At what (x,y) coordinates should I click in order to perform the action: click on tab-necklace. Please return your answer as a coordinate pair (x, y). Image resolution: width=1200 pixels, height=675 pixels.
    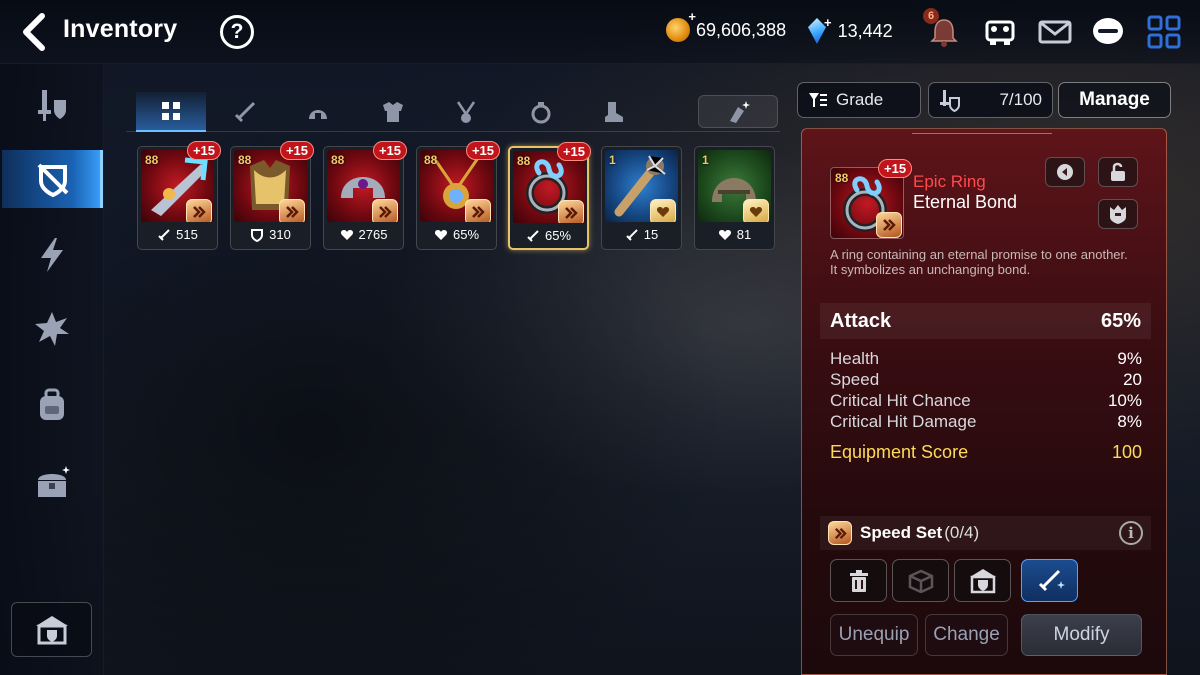
    Looking at the image, I should click on (466, 112).